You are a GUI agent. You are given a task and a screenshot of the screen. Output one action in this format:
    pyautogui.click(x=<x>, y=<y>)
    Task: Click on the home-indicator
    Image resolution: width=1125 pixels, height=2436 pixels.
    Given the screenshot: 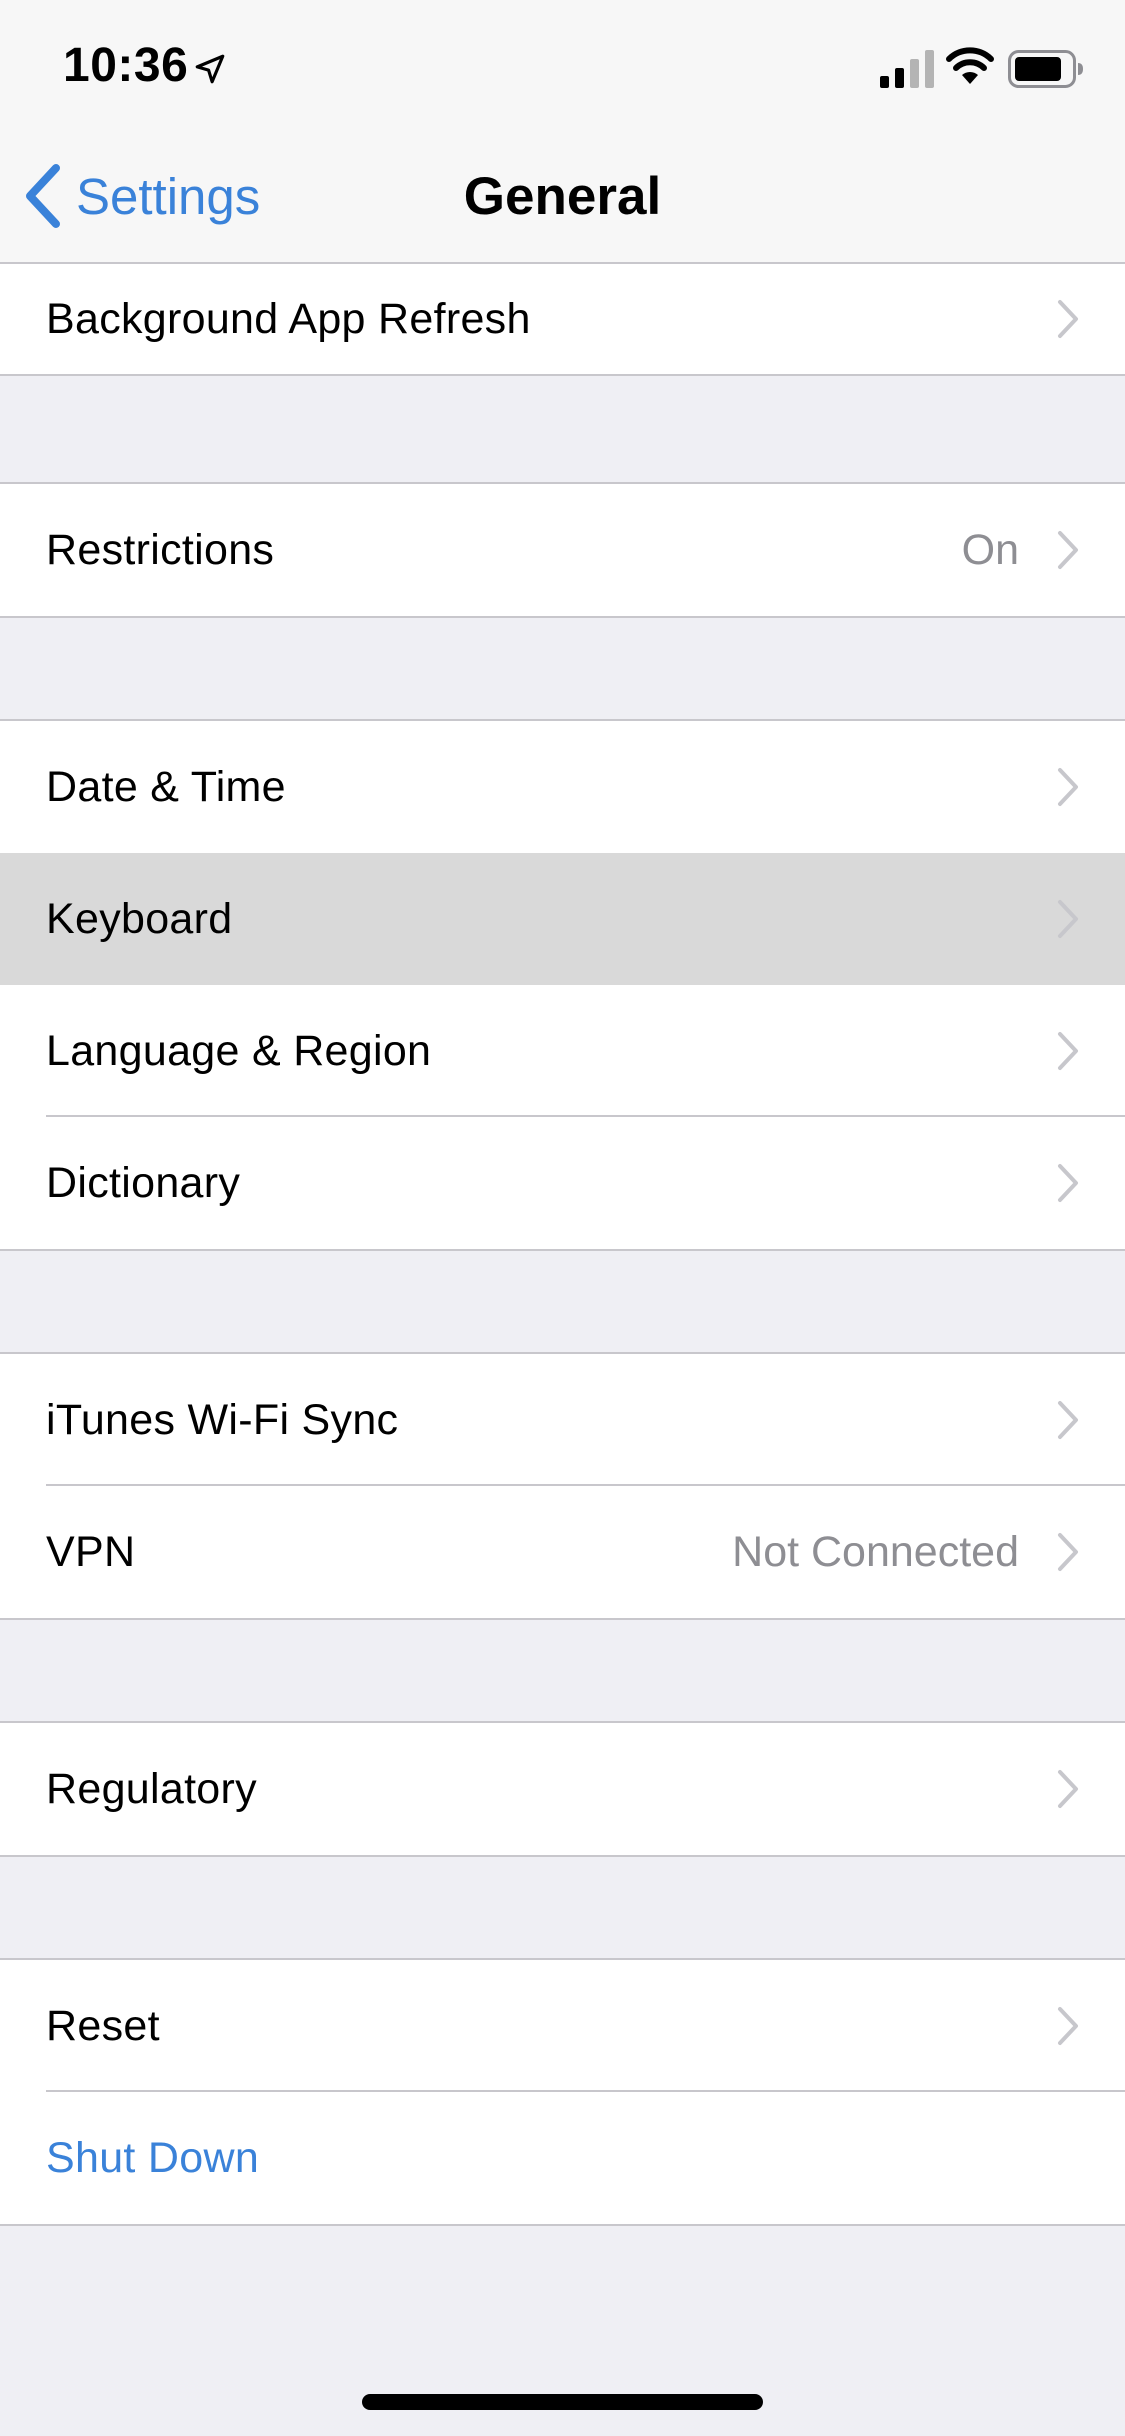 What is the action you would take?
    pyautogui.click(x=562, y=2402)
    